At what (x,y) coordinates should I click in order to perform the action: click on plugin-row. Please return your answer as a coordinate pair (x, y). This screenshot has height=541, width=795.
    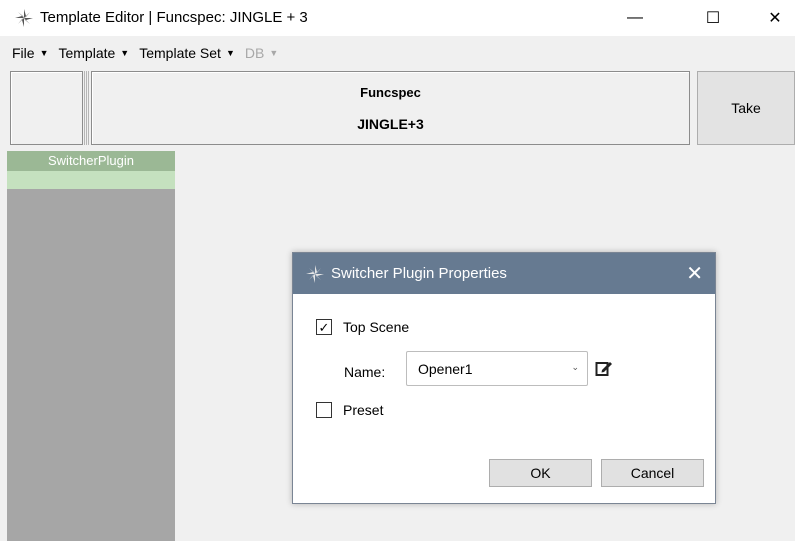
    Looking at the image, I should click on (91, 180).